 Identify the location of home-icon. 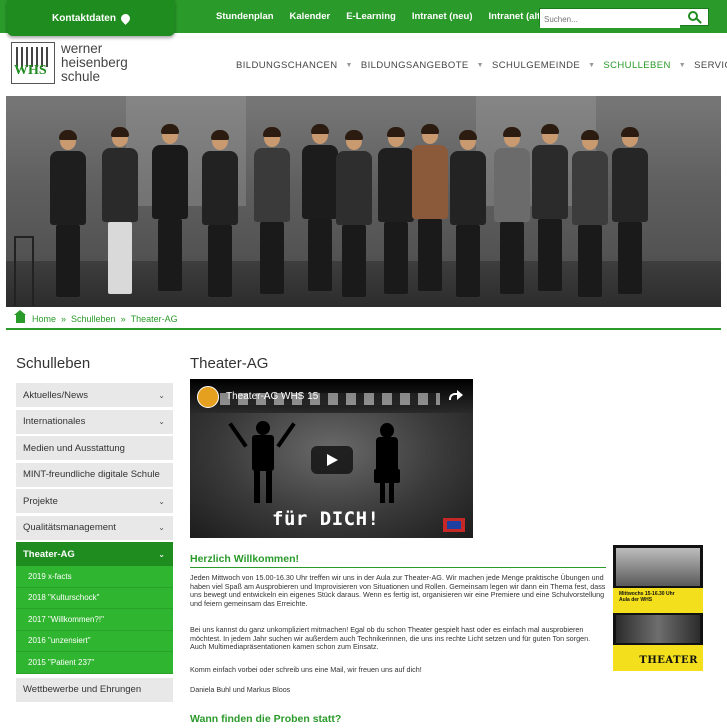
(20, 316).